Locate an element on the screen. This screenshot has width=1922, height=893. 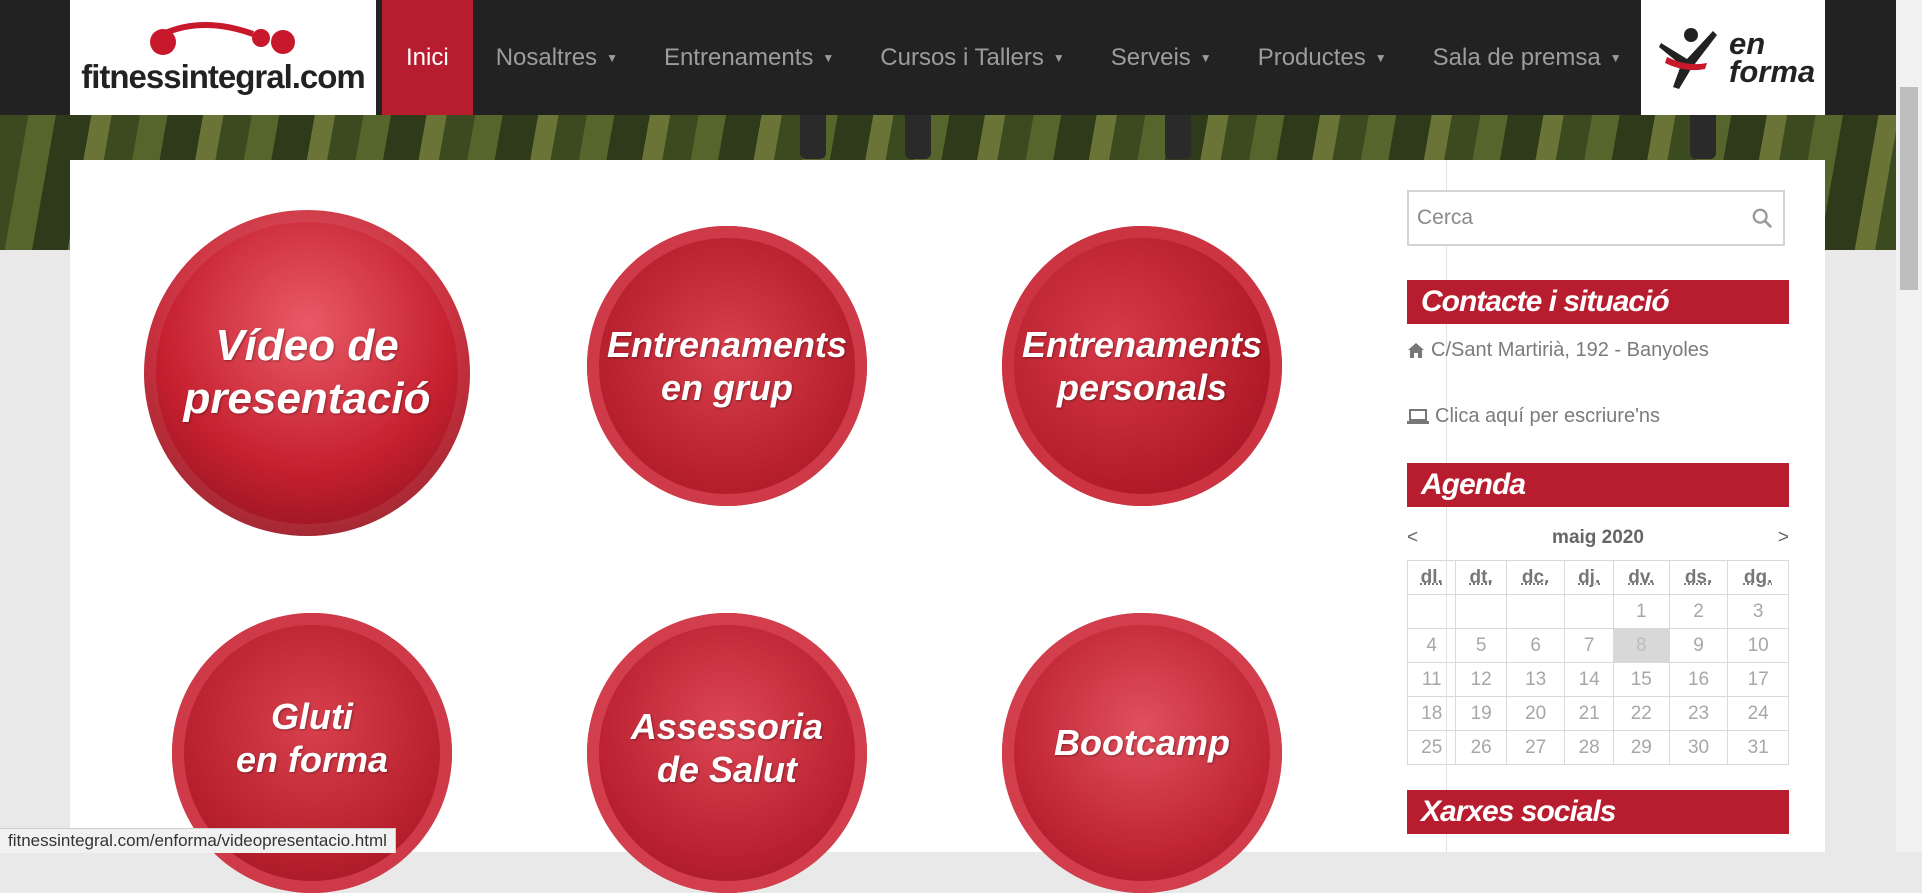
enforma-logo-text: en forma is located at coordinates (1772, 57).